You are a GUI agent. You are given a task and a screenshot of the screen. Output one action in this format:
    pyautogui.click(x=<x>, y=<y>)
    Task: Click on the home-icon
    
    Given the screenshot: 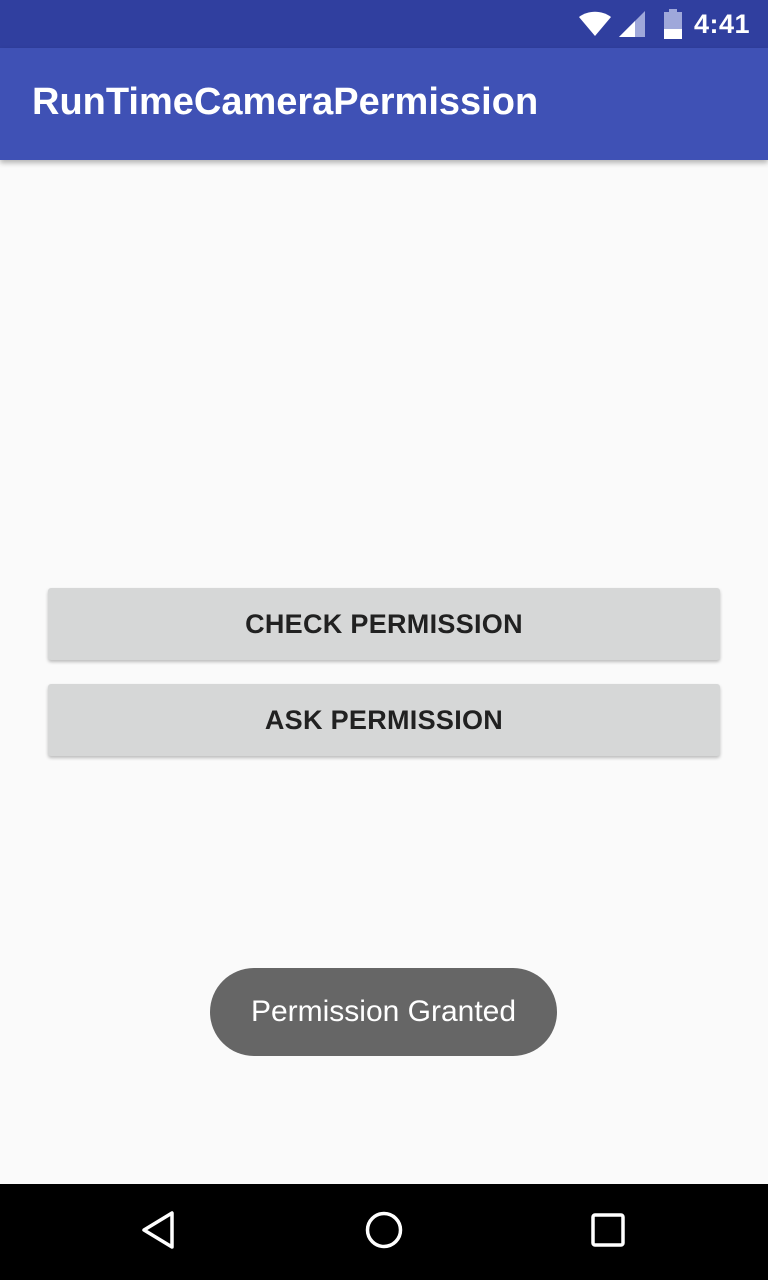 What is the action you would take?
    pyautogui.click(x=384, y=1232)
    